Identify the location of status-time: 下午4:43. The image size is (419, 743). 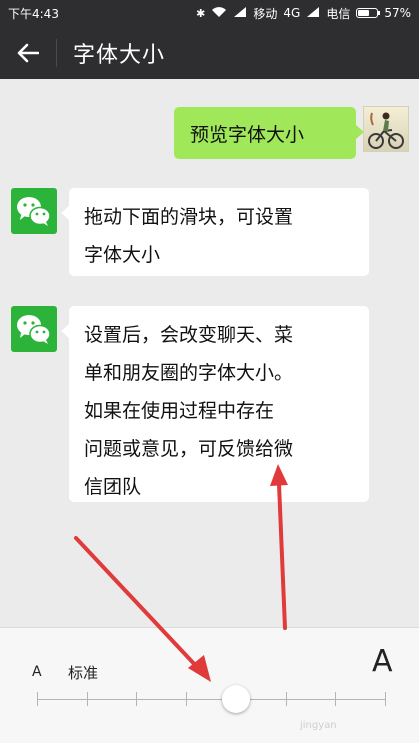
(33, 13).